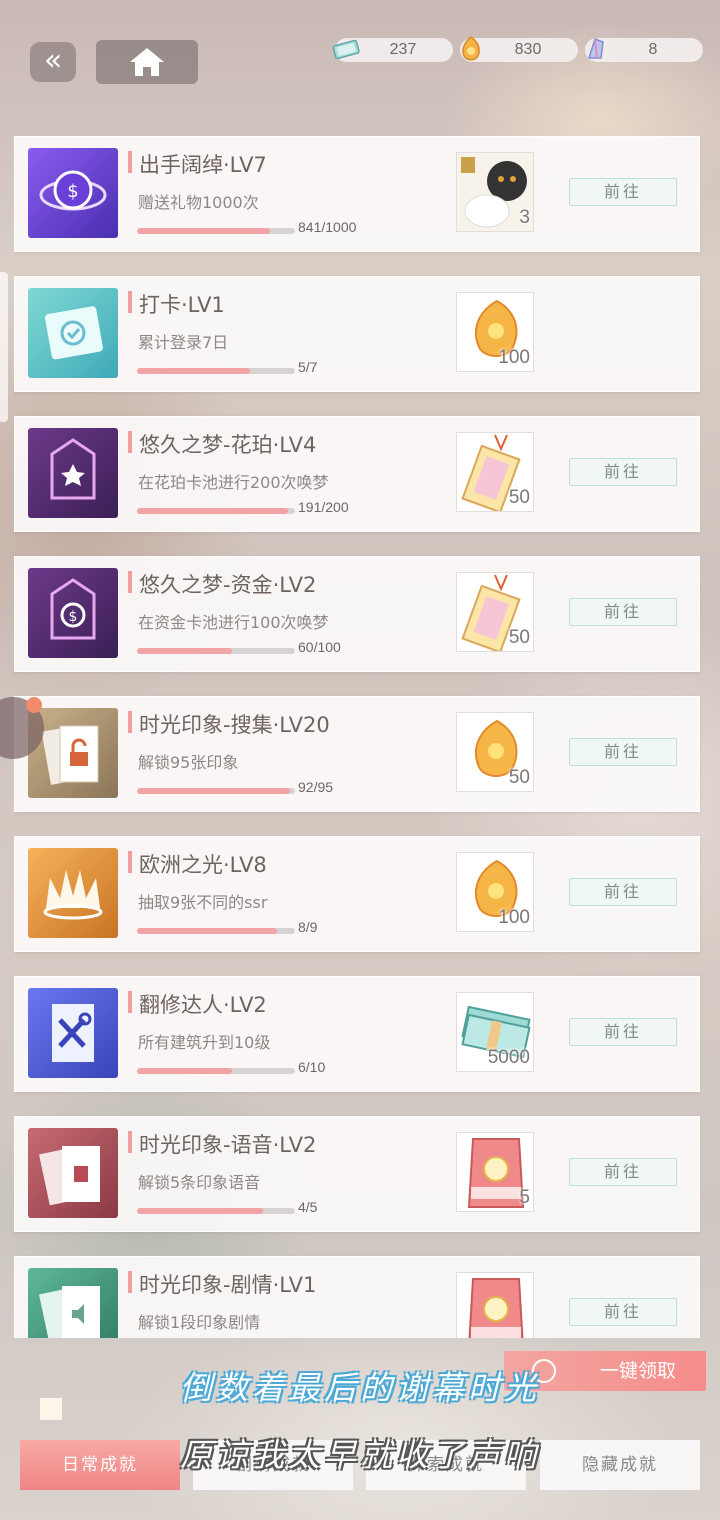 This screenshot has width=720, height=1520. Describe the element at coordinates (73, 1173) in the screenshot. I see `book-cards-icon` at that location.